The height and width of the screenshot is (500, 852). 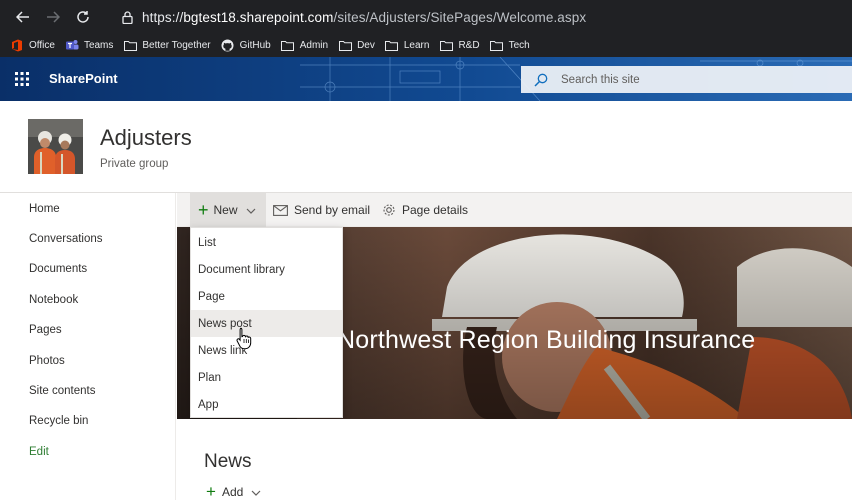 What do you see at coordinates (134, 164) in the screenshot?
I see `site-subtitle: Private group` at bounding box center [134, 164].